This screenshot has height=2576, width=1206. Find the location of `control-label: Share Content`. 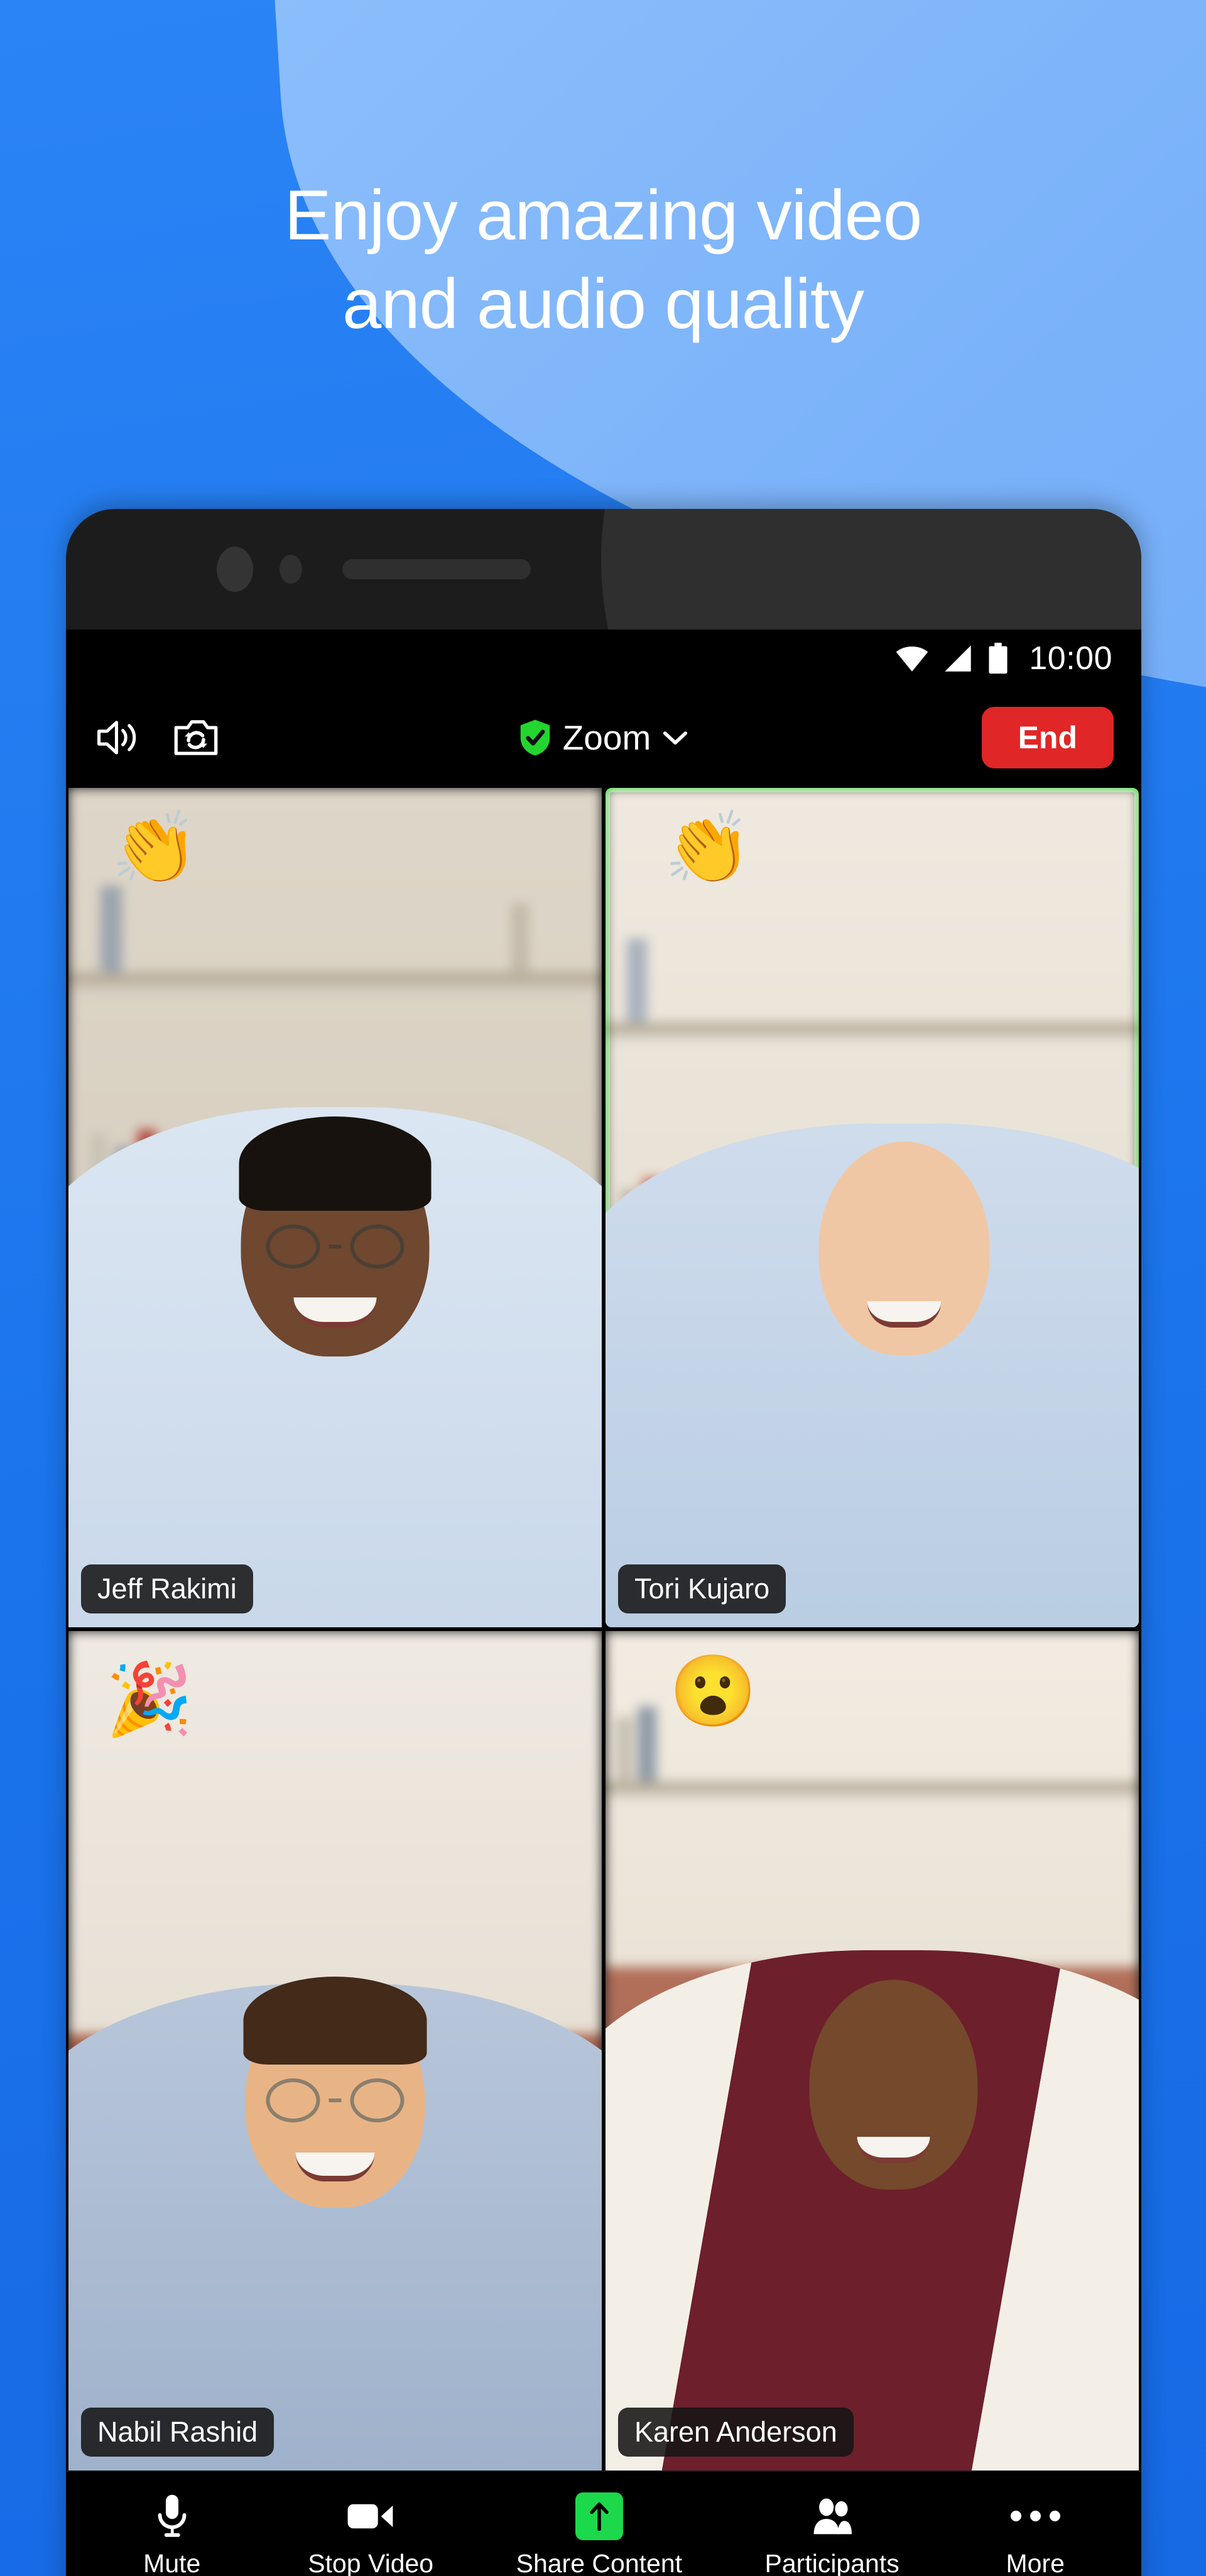

control-label: Share Content is located at coordinates (599, 2562).